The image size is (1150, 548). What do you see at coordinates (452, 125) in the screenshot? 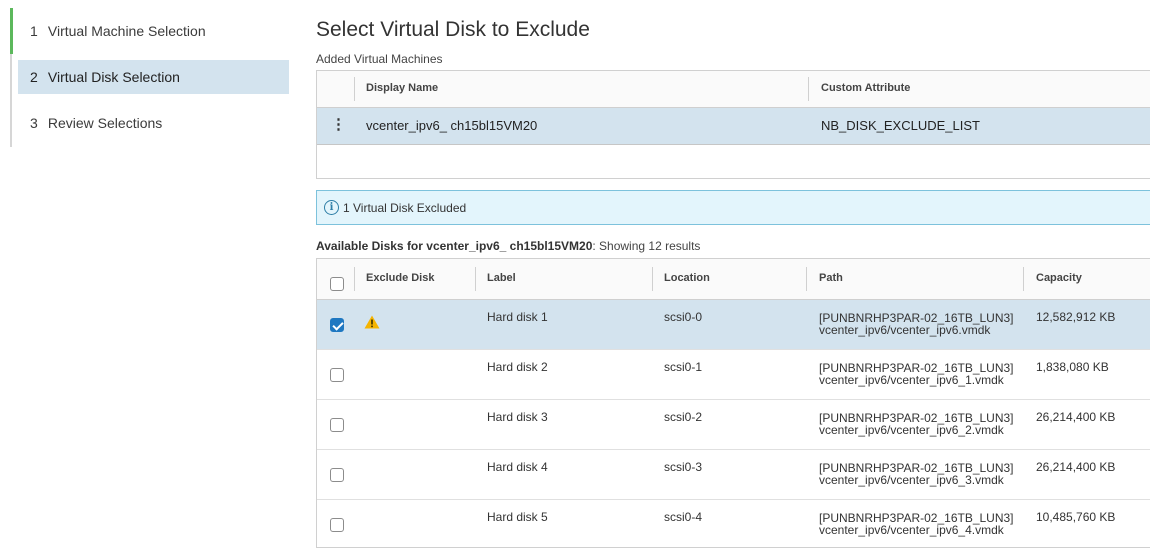
I see `vm-display-name: vcenter_ipv6_ ch15bl15VM20` at bounding box center [452, 125].